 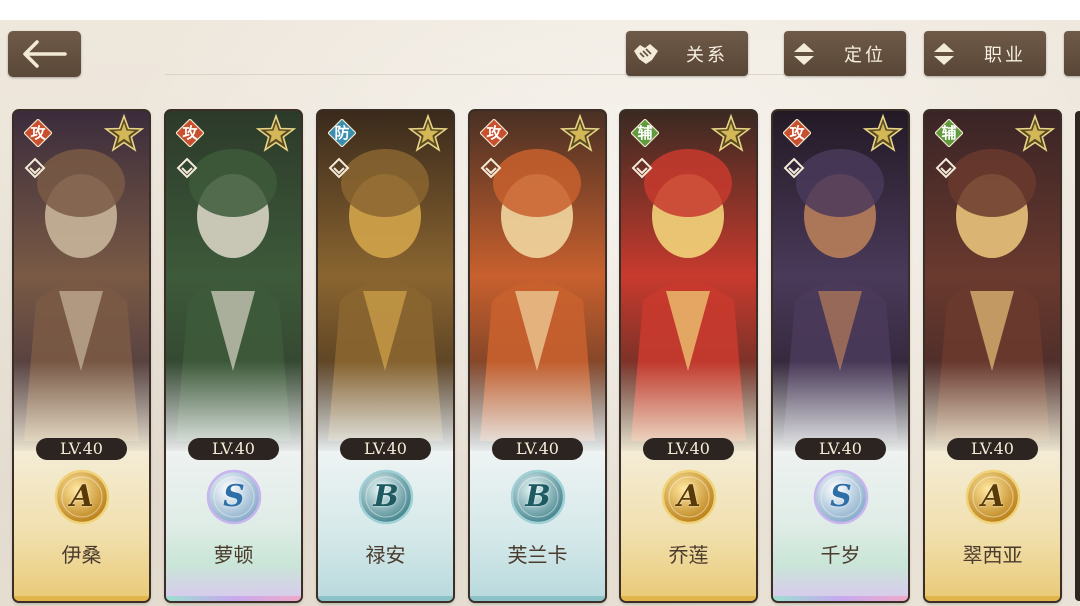 I want to click on character-name: 千岁, so click(x=840, y=555).